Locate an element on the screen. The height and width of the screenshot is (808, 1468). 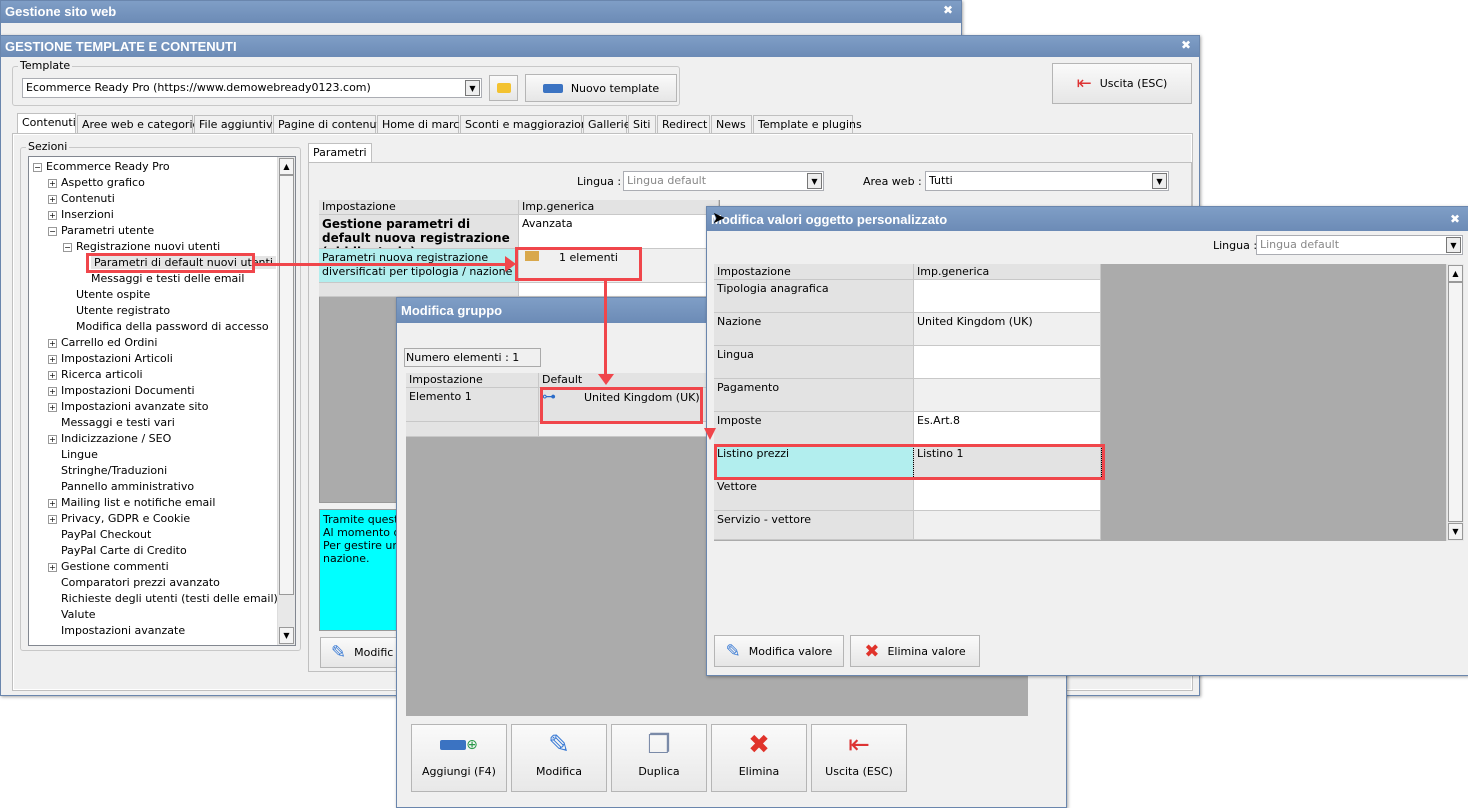
add-button: ⊕ Aggiungi (F4) is located at coordinates (459, 758).